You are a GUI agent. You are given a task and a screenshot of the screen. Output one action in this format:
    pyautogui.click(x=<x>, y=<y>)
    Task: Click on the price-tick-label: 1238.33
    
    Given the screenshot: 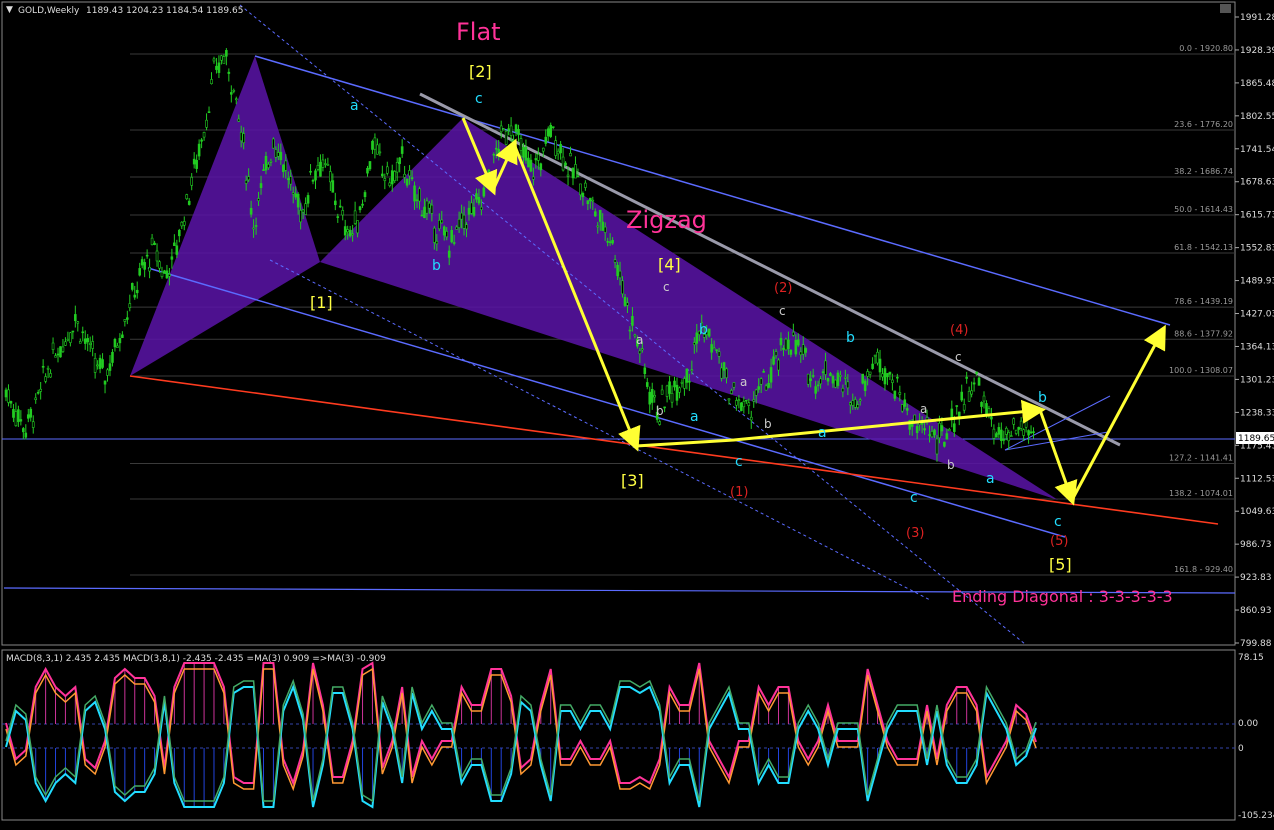 What is the action you would take?
    pyautogui.click(x=1257, y=413)
    